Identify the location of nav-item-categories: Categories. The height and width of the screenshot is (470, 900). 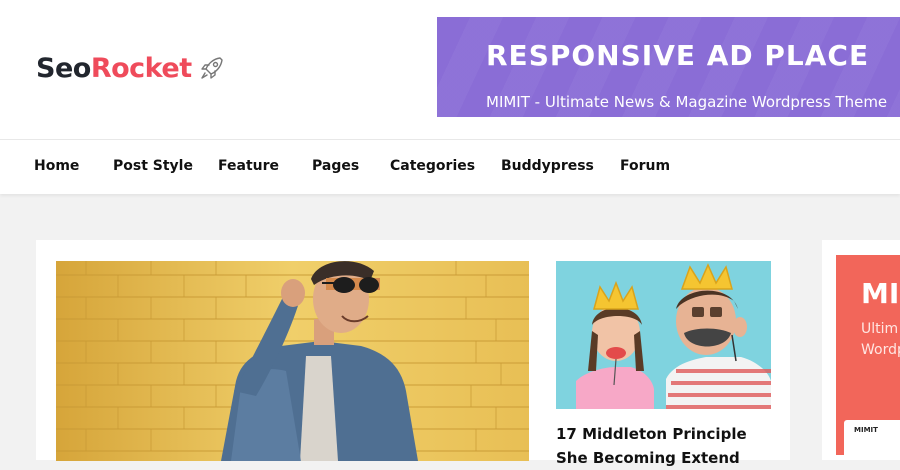
(432, 166).